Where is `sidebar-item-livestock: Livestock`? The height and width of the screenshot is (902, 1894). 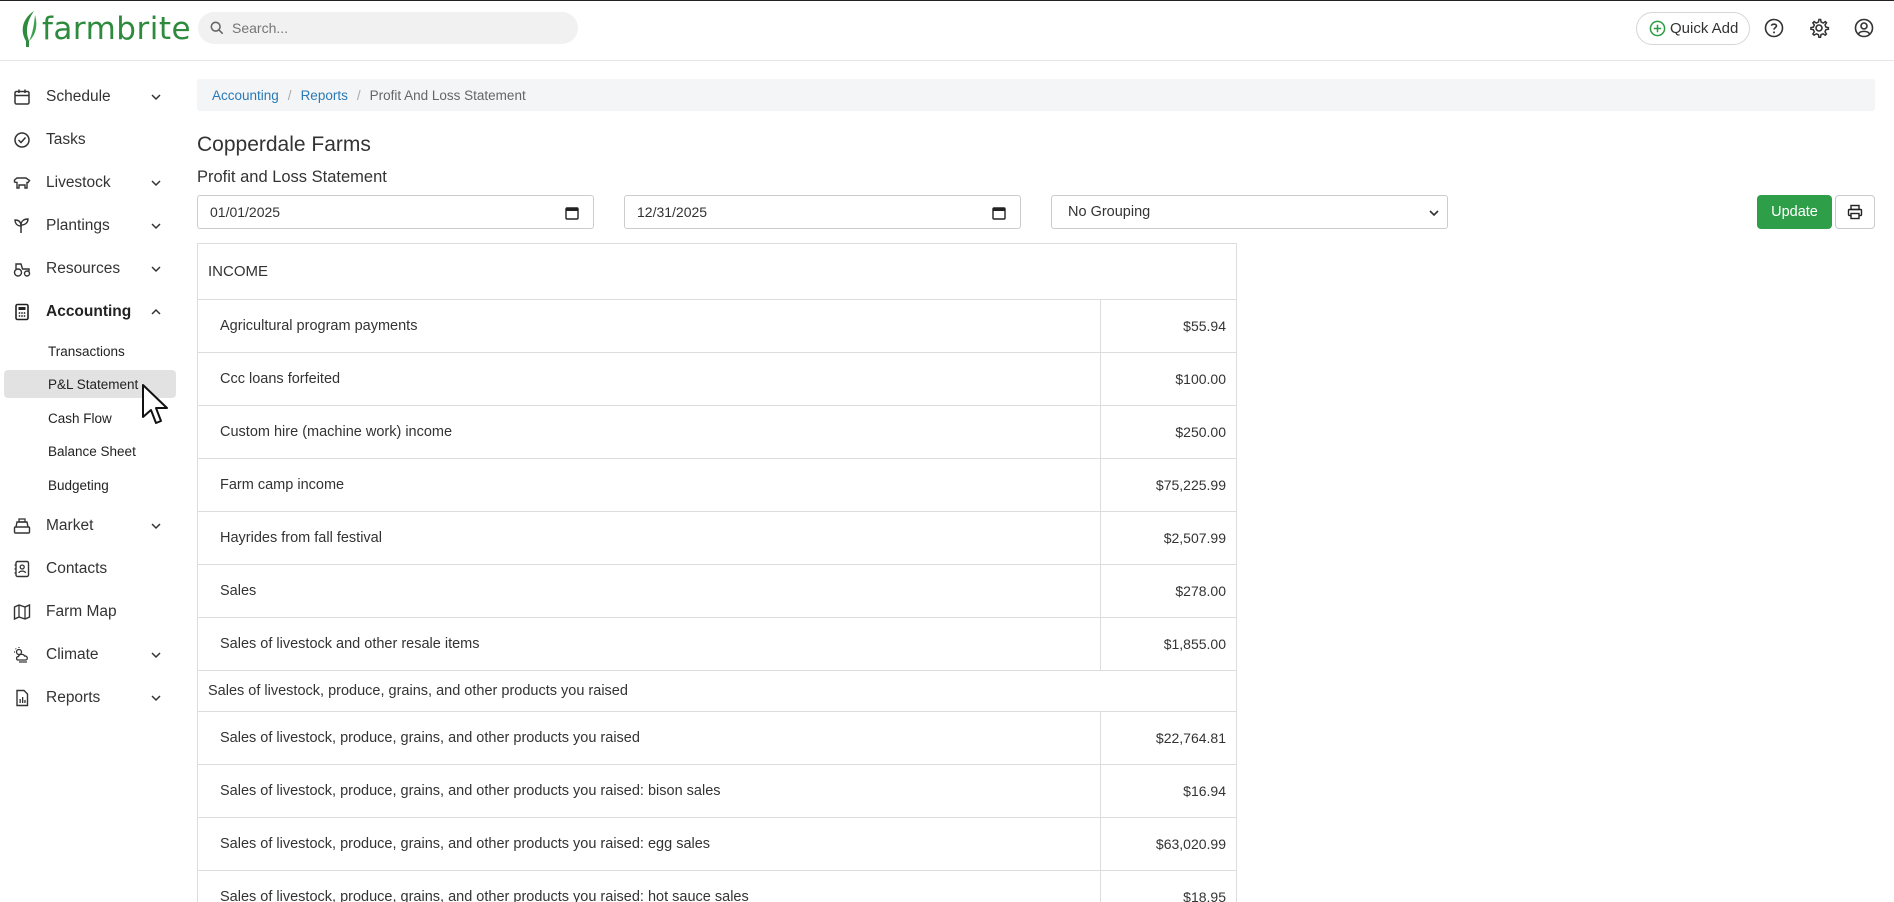 sidebar-item-livestock: Livestock is located at coordinates (89, 183).